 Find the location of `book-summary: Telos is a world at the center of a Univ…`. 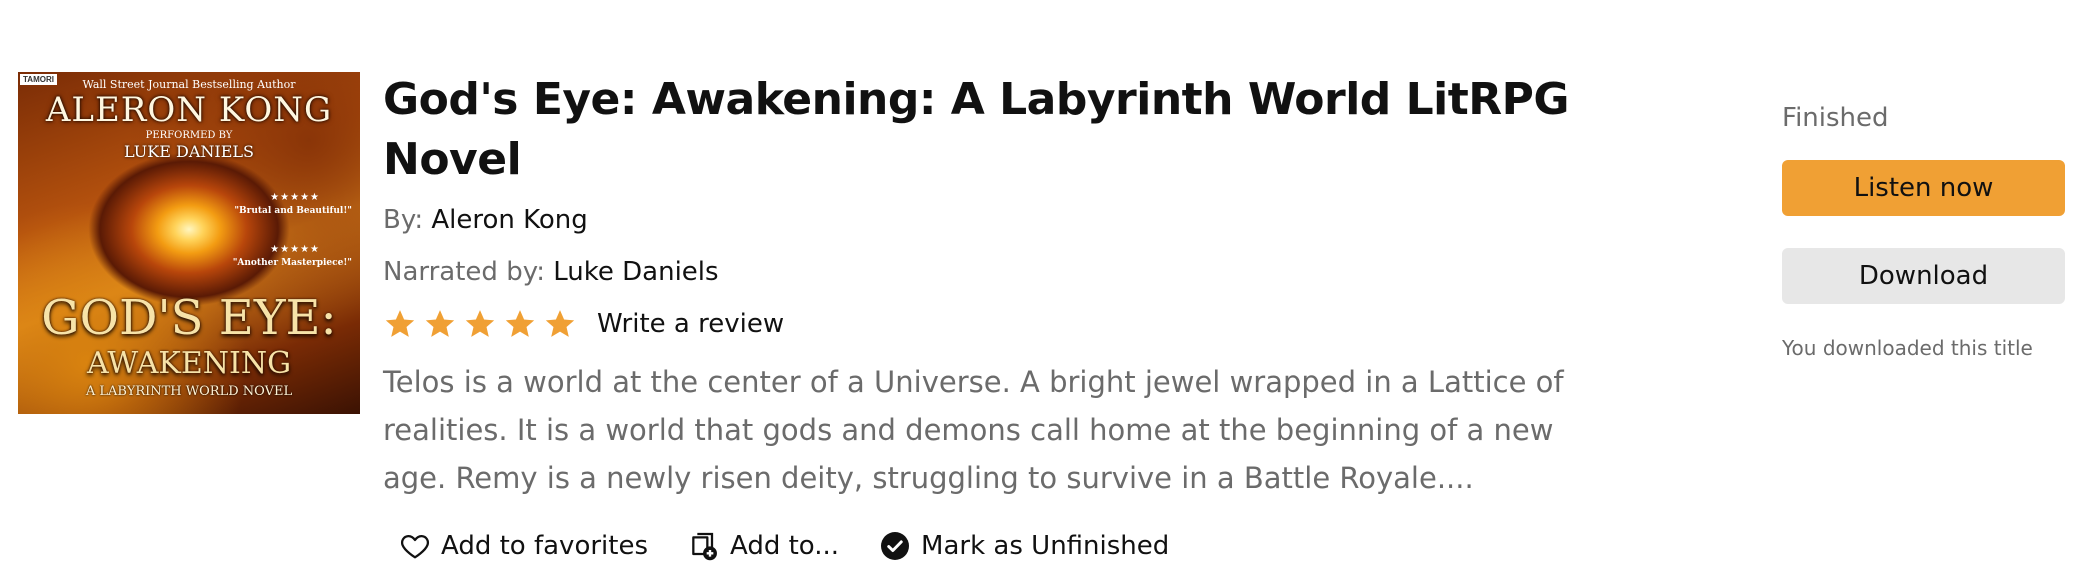

book-summary: Telos is a world at the center of a Univ… is located at coordinates (973, 430).